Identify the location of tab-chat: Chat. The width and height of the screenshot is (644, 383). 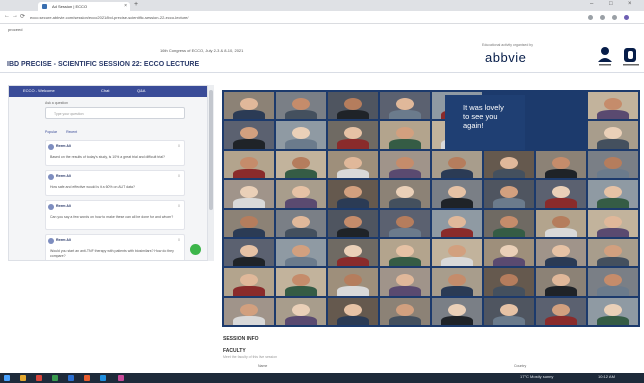
(105, 90).